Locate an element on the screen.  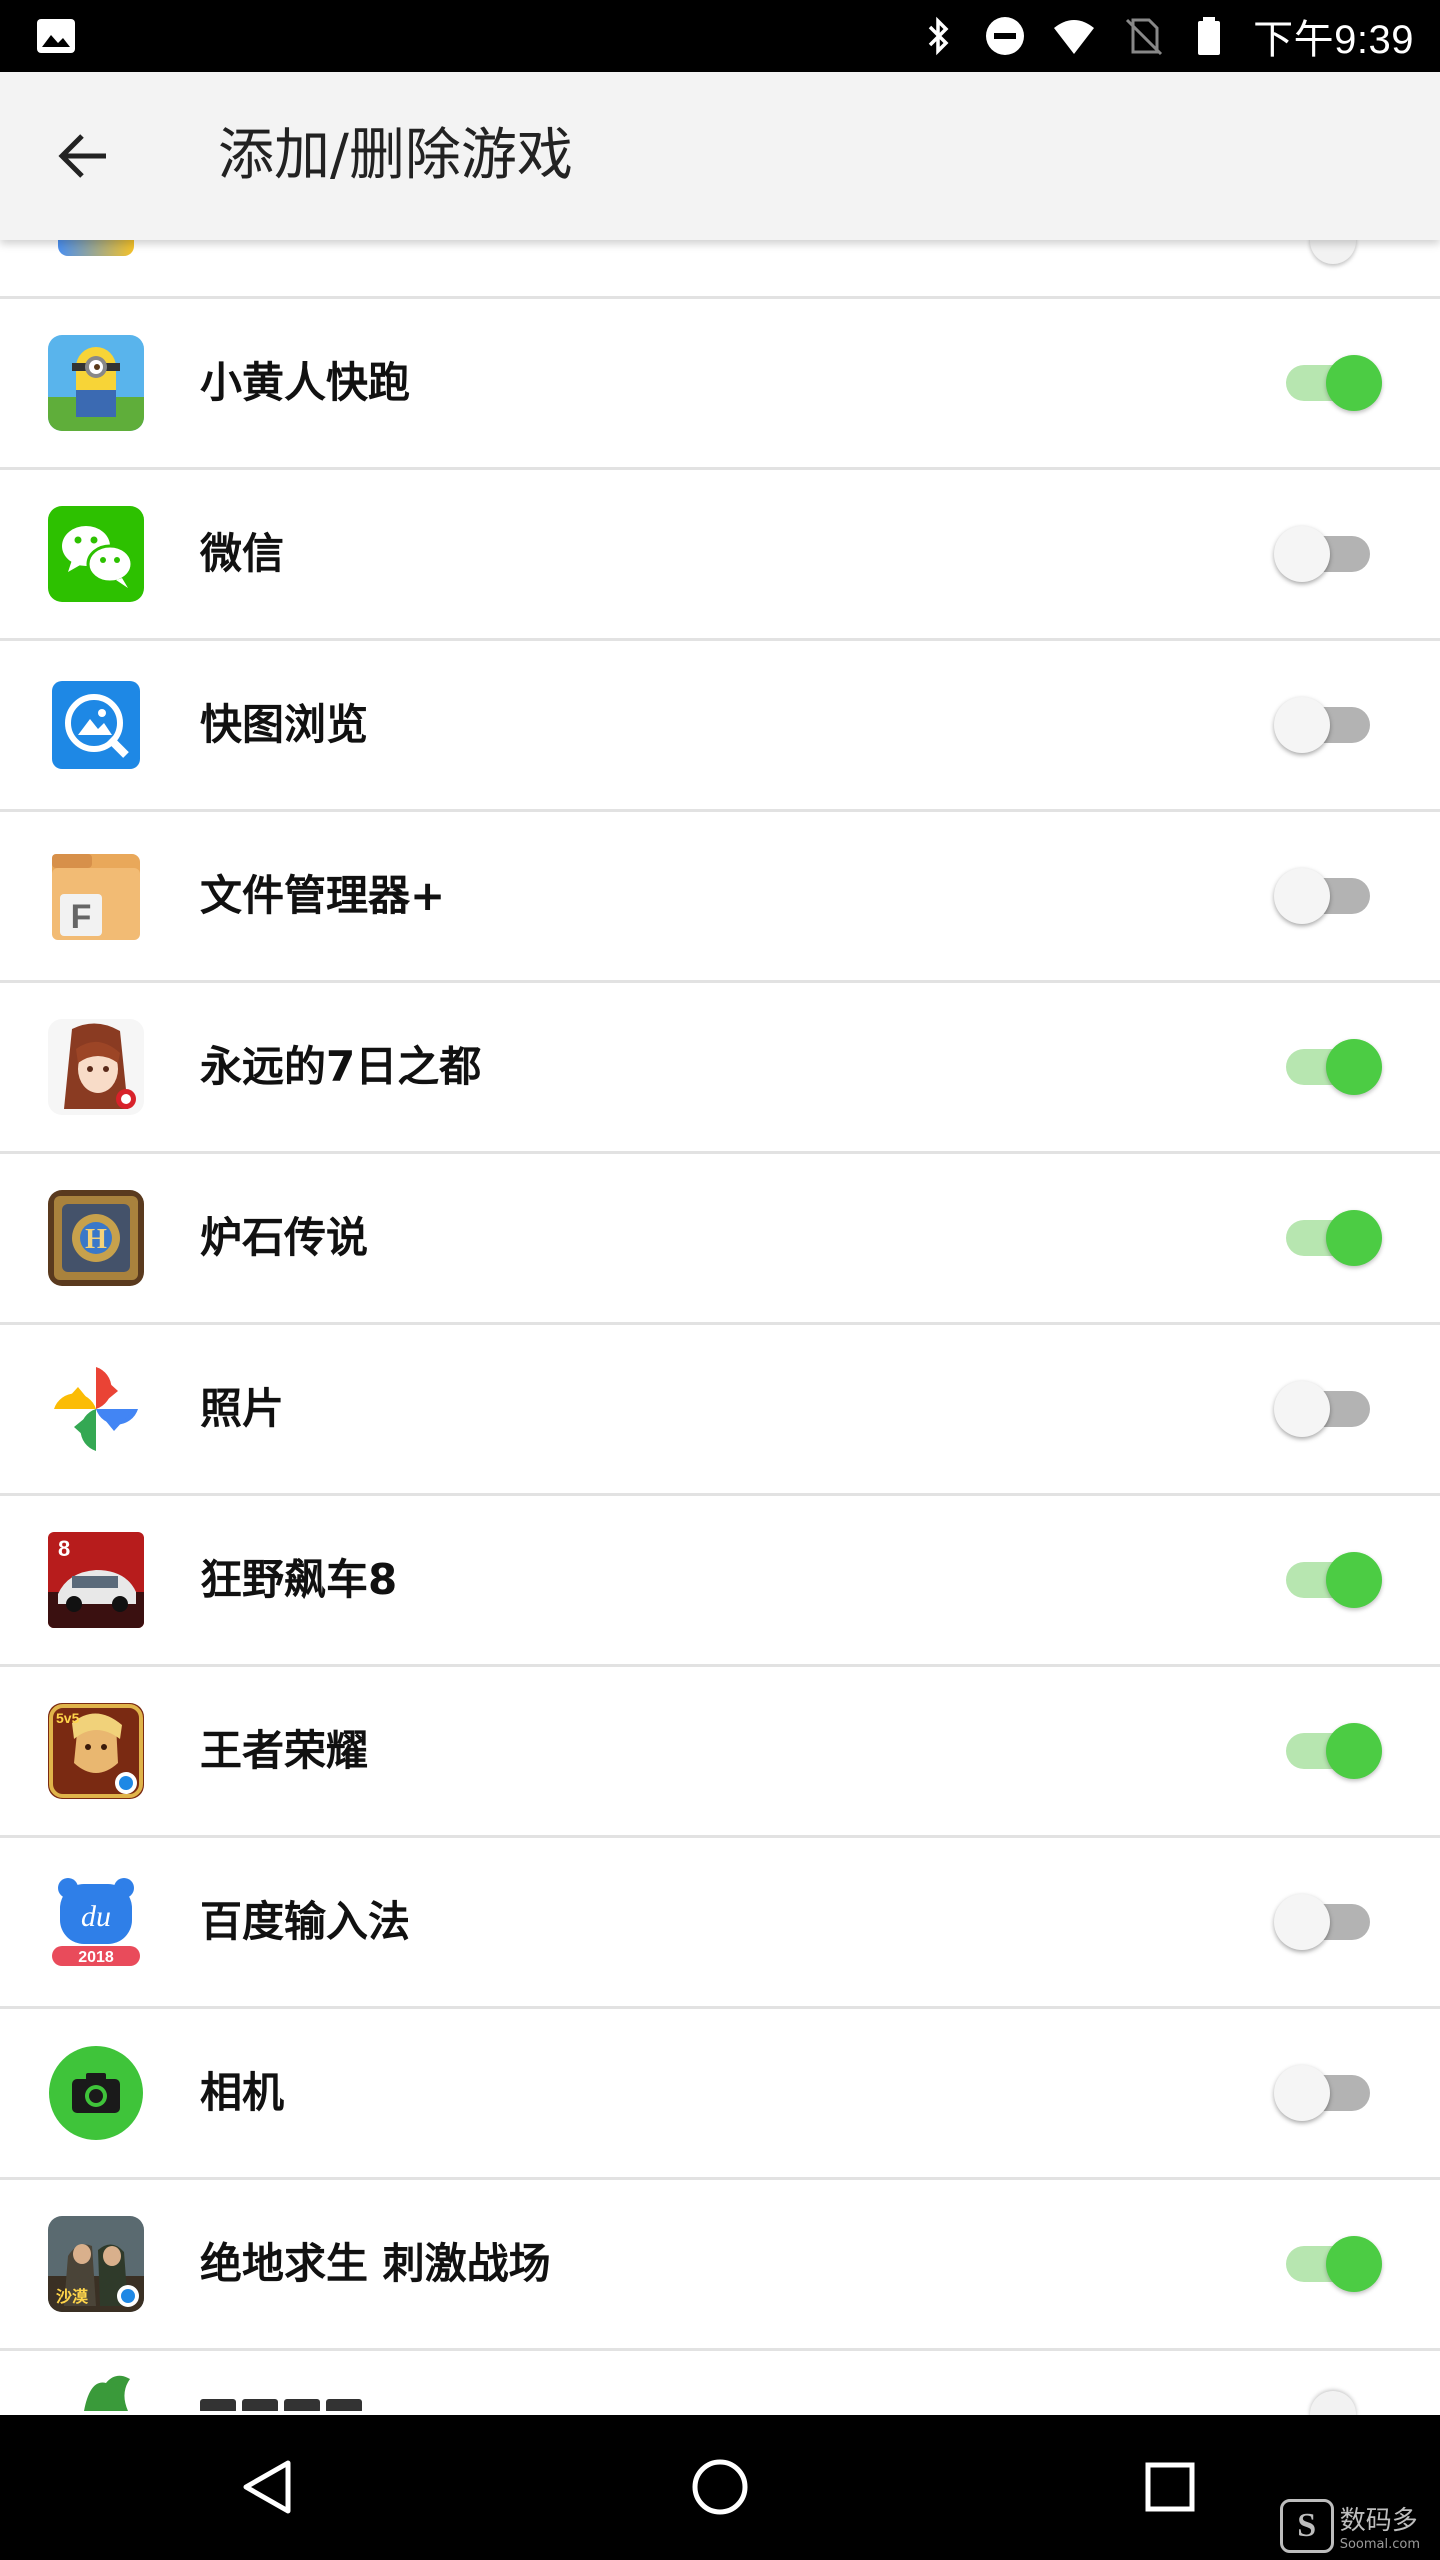
nav-recents-button is located at coordinates (1170, 2487).